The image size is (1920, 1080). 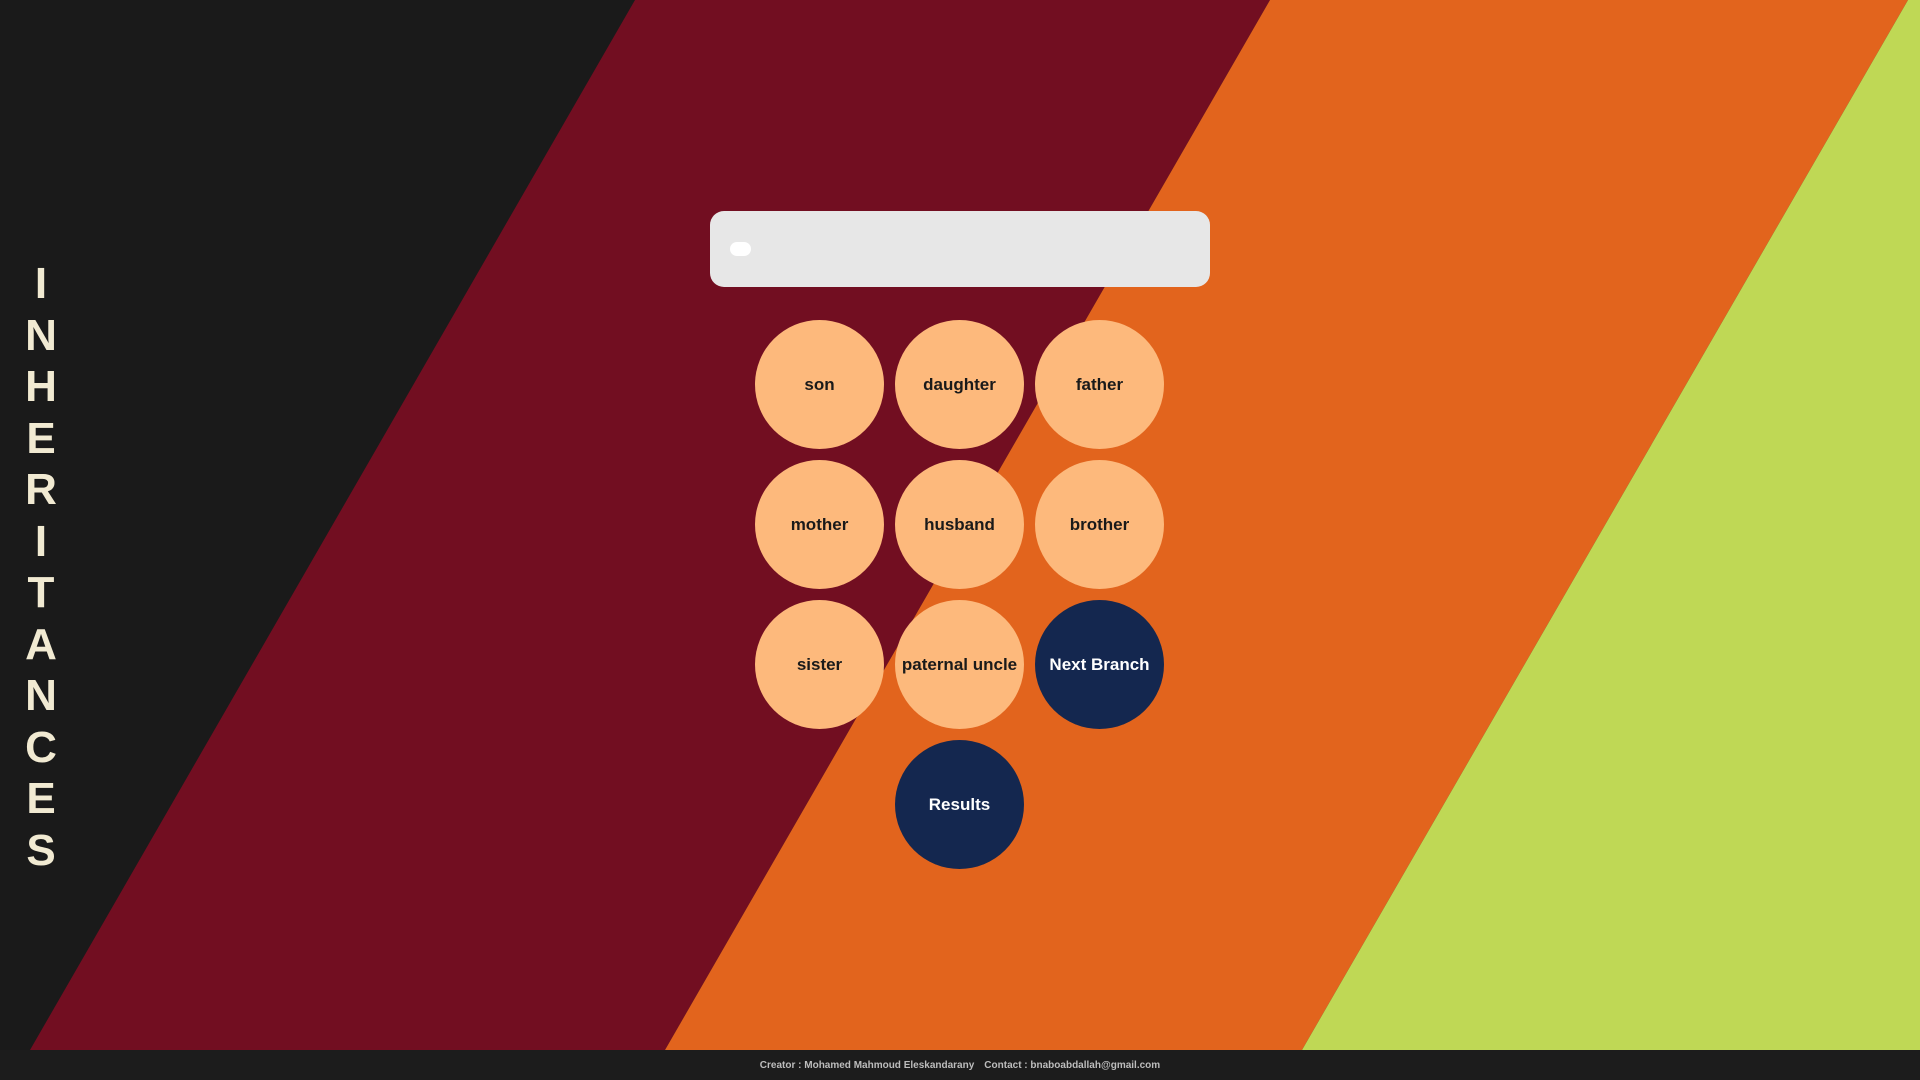 What do you see at coordinates (959, 664) in the screenshot?
I see `heir-button-paternal-uncle: paternal uncle` at bounding box center [959, 664].